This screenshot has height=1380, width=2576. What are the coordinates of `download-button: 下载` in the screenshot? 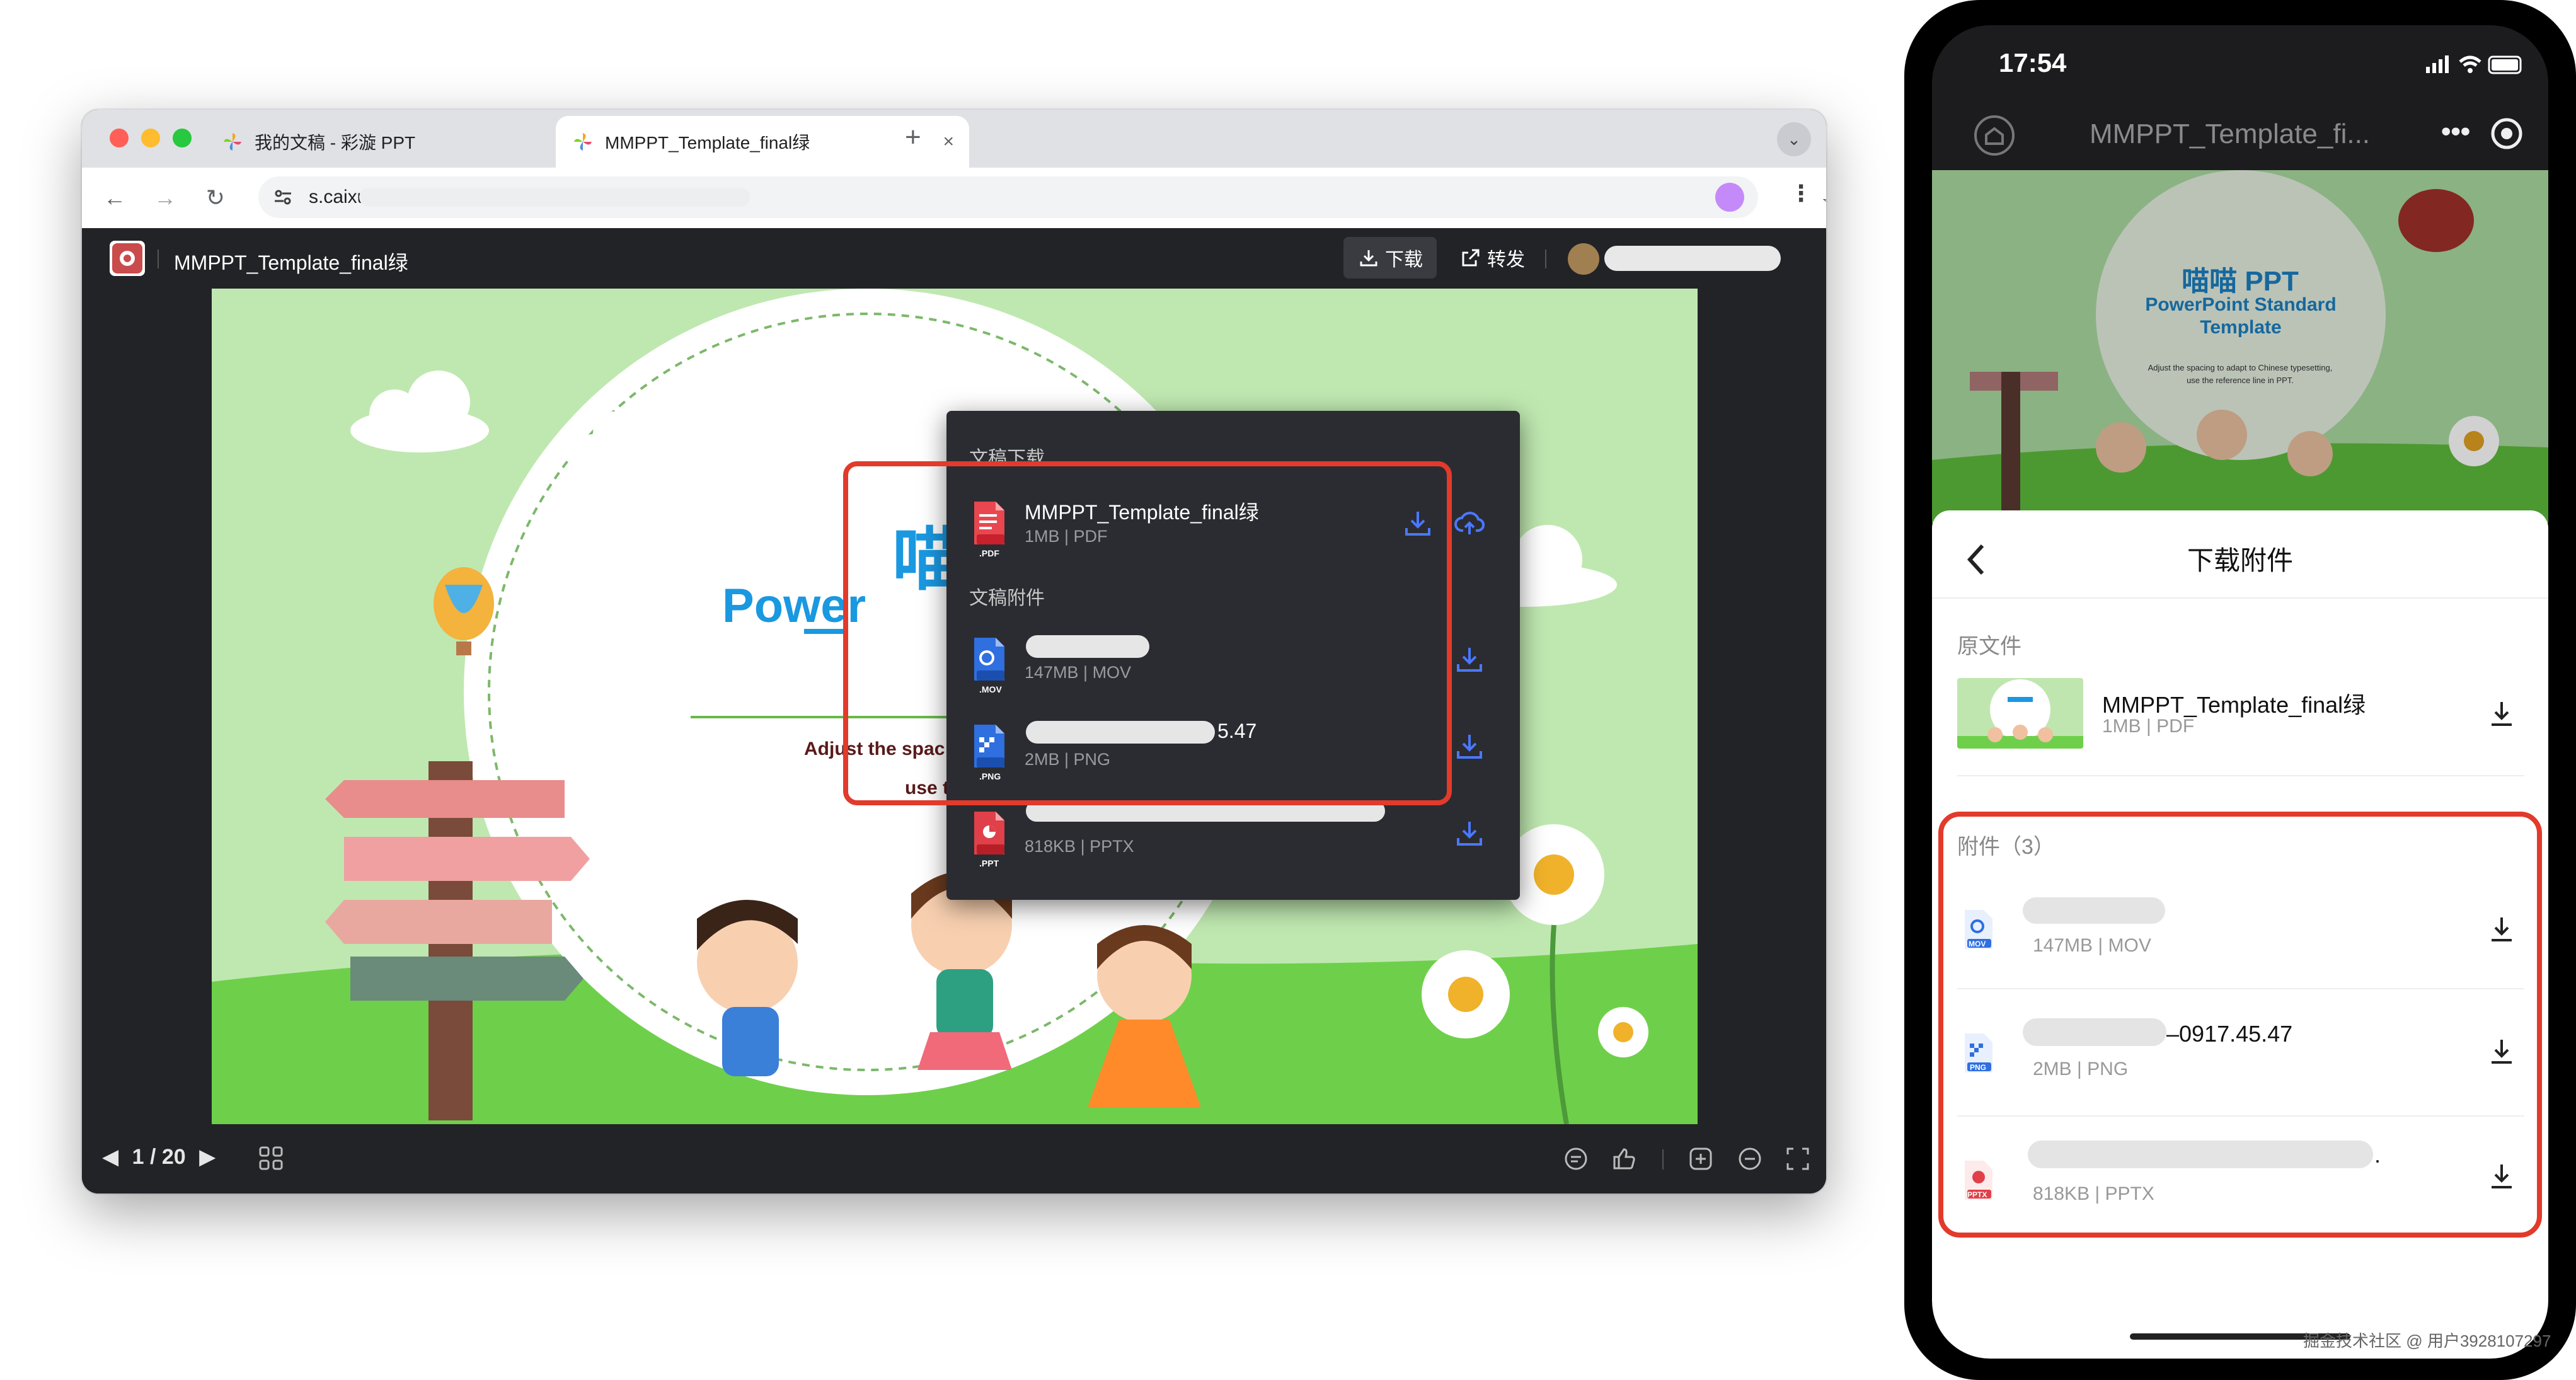 It's located at (1390, 258).